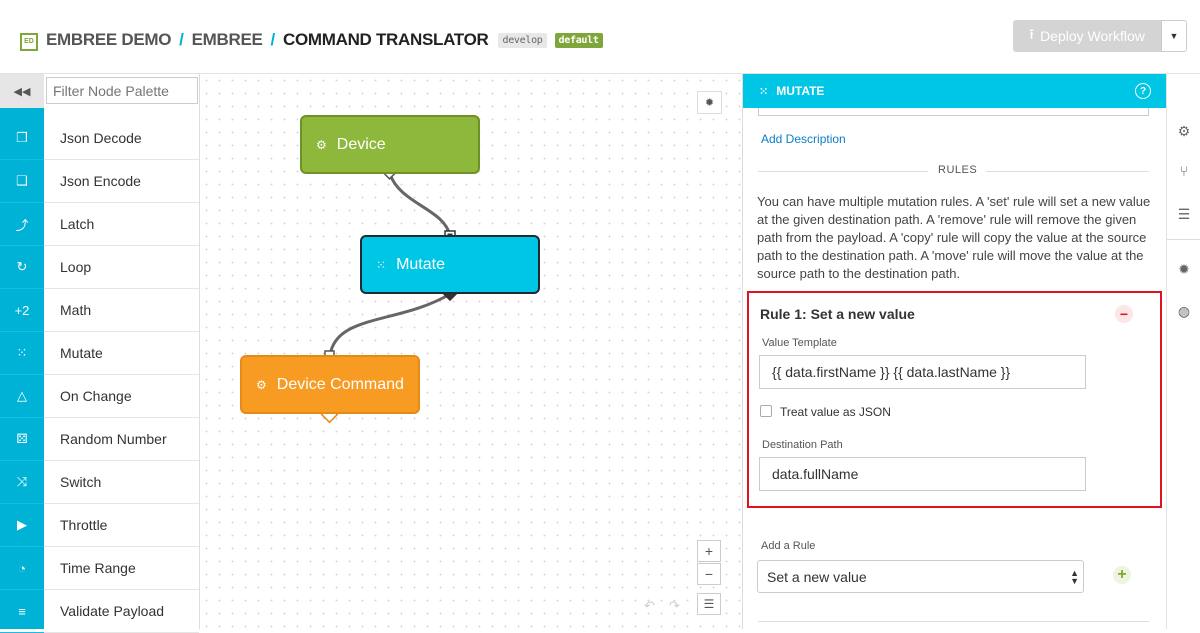 This screenshot has width=1200, height=633. Describe the element at coordinates (22, 181) in the screenshot. I see `json-encode-icon: ❑` at that location.